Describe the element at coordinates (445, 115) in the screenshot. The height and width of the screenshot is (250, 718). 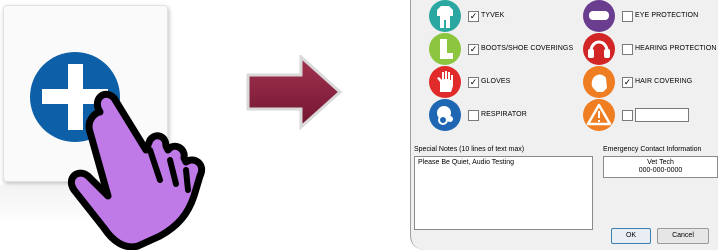
I see `respirator-icon` at that location.